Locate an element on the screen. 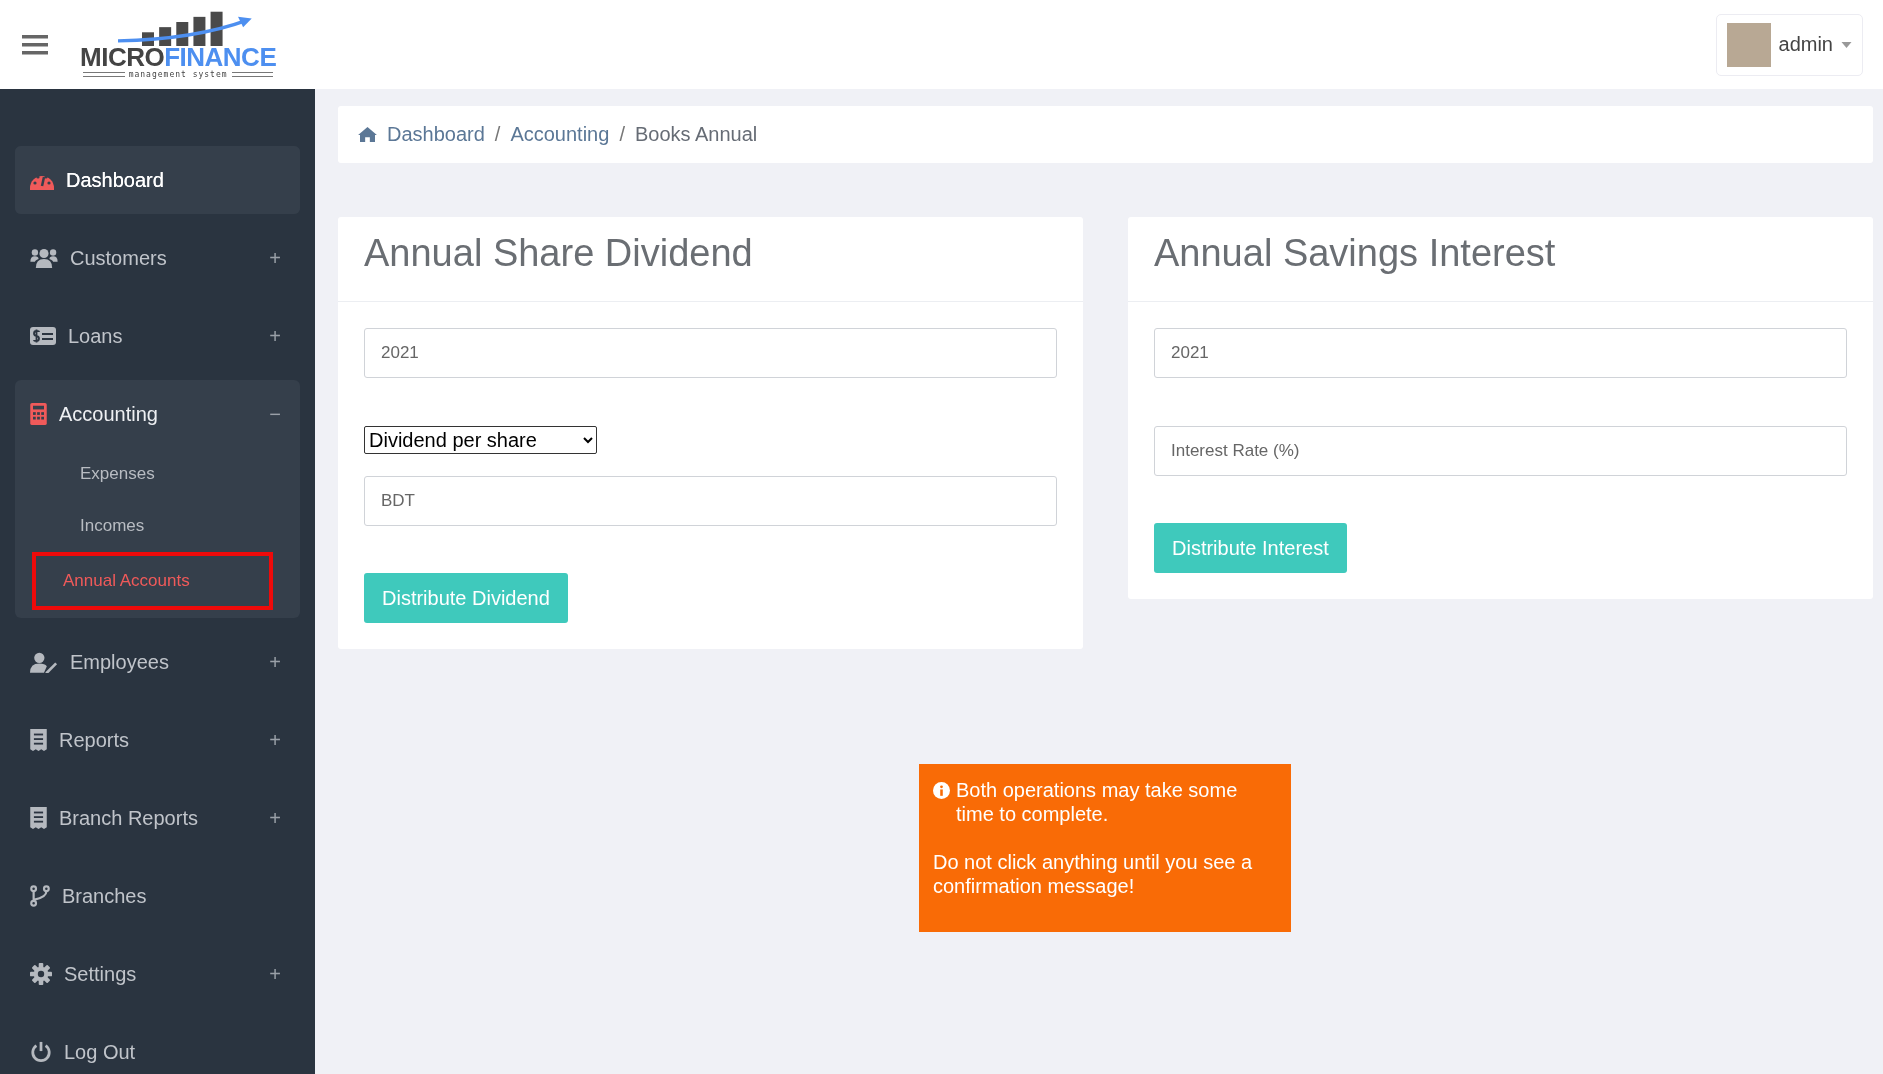 This screenshot has height=1074, width=1883. submenu-item: Expenses is located at coordinates (152, 474).